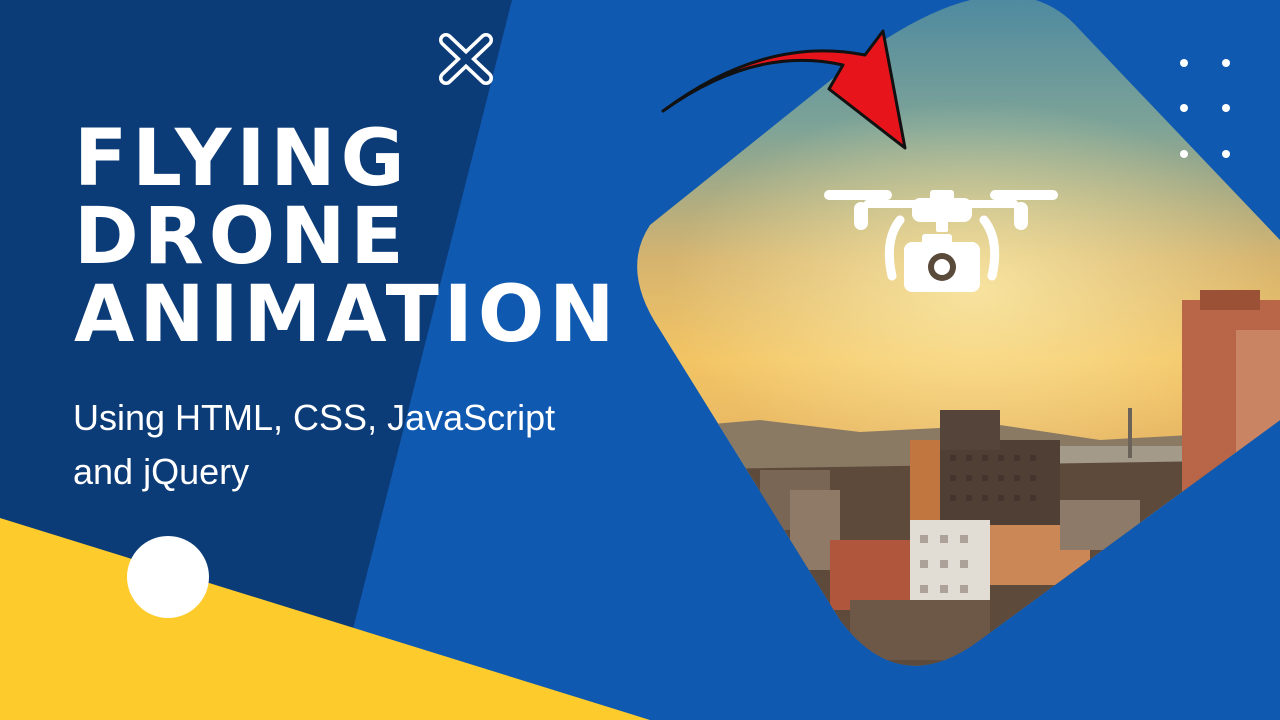 This screenshot has width=1280, height=720. I want to click on subtitle-line-2: and jQuery, so click(161, 471).